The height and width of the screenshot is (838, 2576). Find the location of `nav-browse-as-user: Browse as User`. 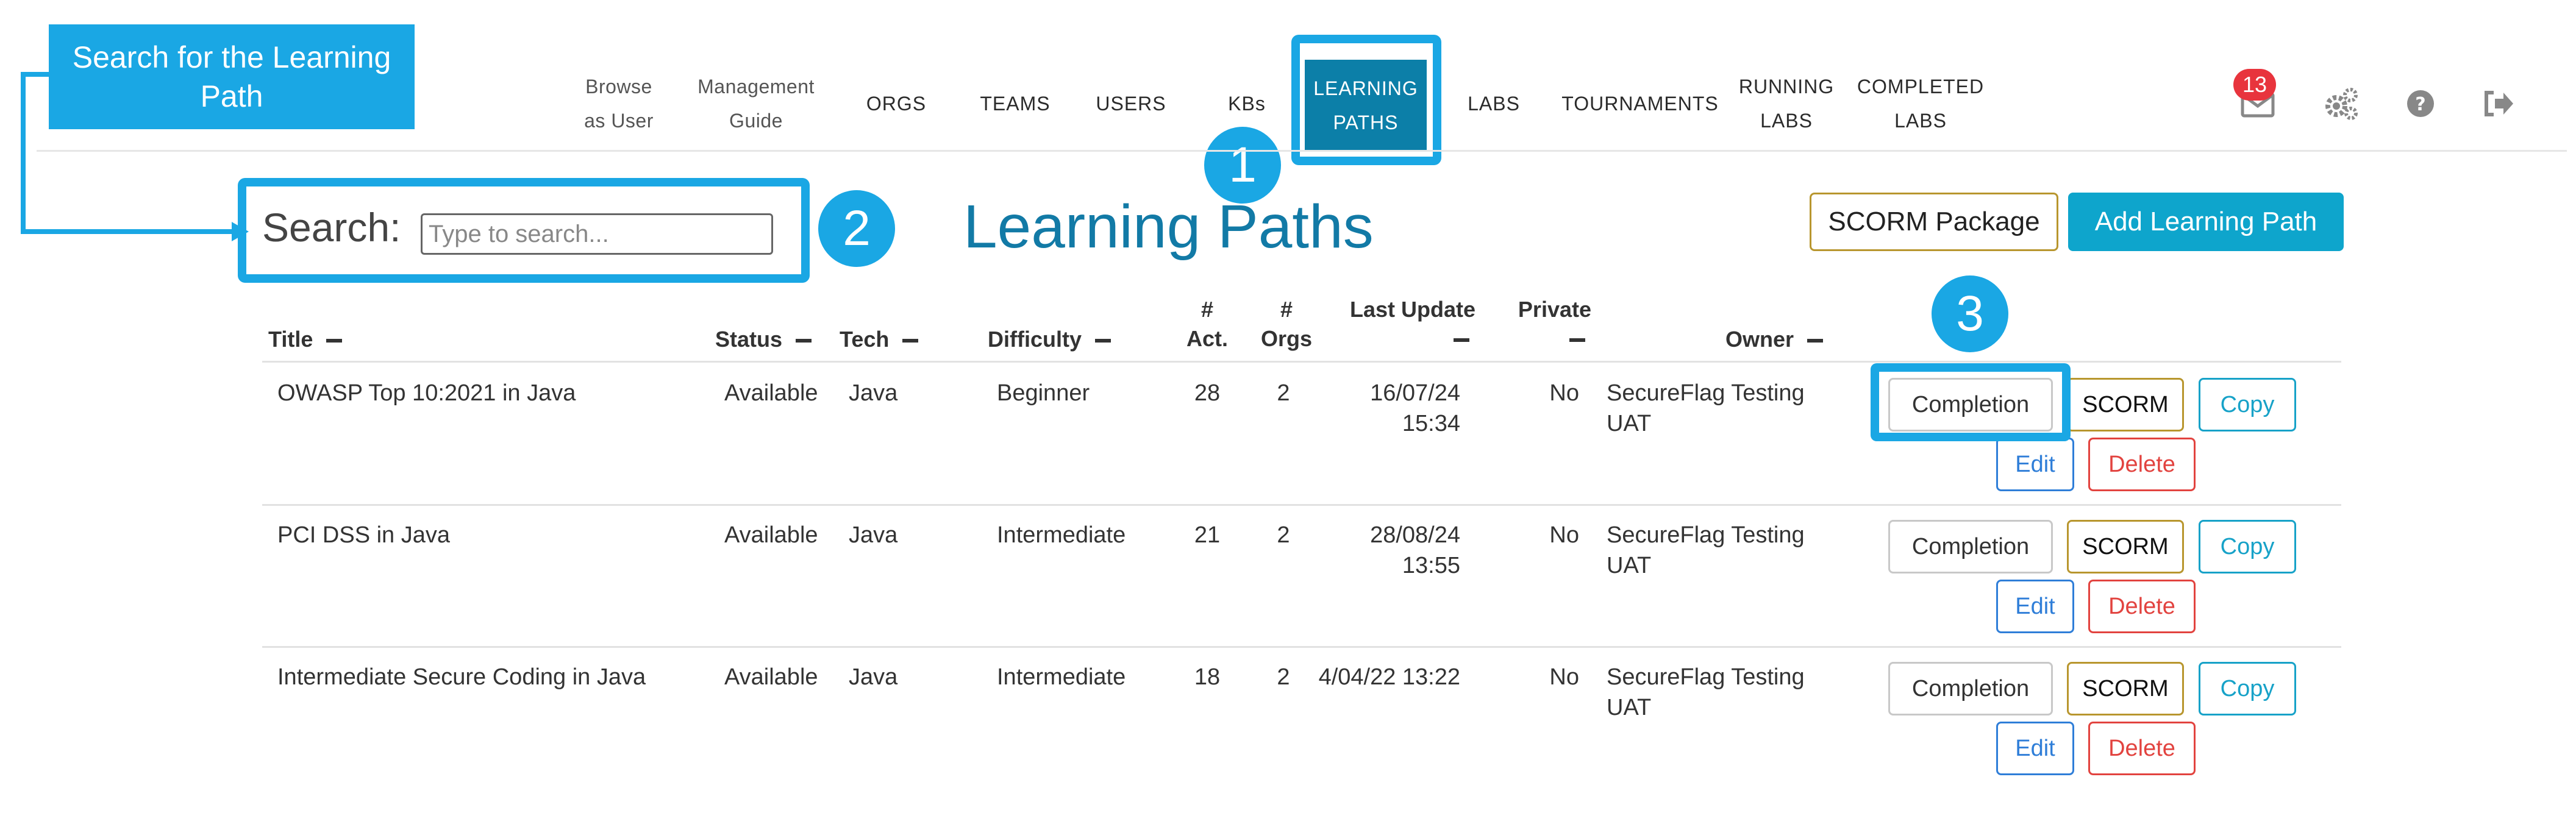

nav-browse-as-user: Browse as User is located at coordinates (619, 103).